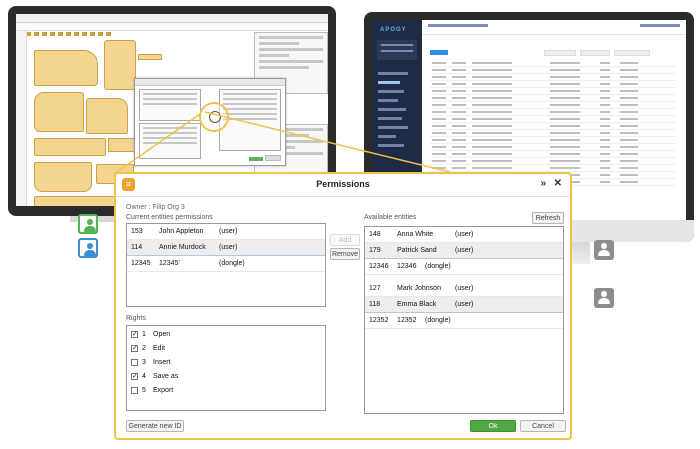 This screenshot has width=700, height=449. What do you see at coordinates (226, 363) in the screenshot?
I see `right-item-insert: 3 Insert` at bounding box center [226, 363].